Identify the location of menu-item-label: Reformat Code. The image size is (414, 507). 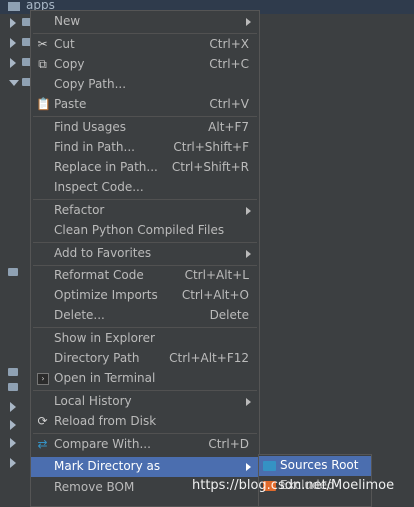
(99, 275).